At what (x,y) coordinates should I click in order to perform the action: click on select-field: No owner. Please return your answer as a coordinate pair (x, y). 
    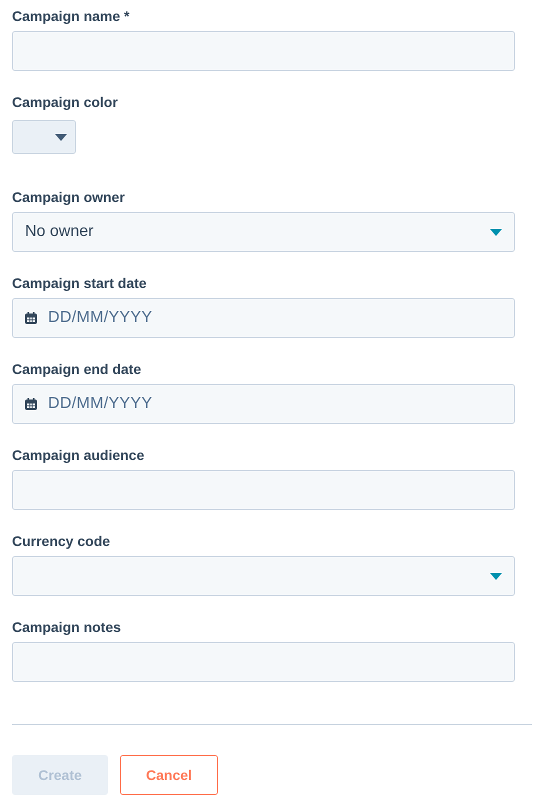
    Looking at the image, I should click on (263, 232).